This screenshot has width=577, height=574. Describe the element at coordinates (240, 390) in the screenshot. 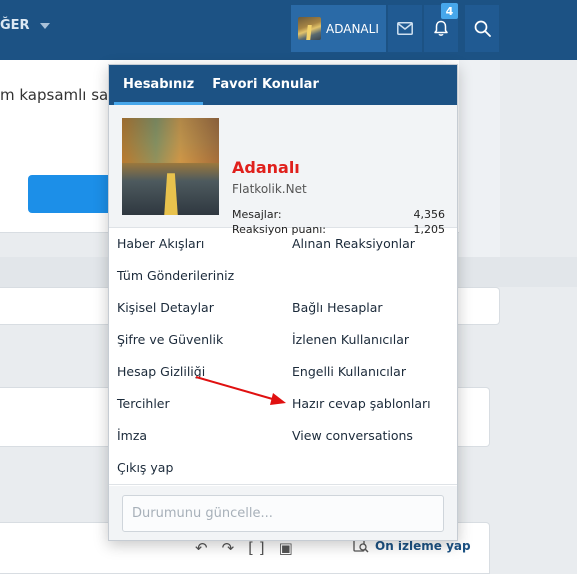

I see `annotation-arrow` at that location.